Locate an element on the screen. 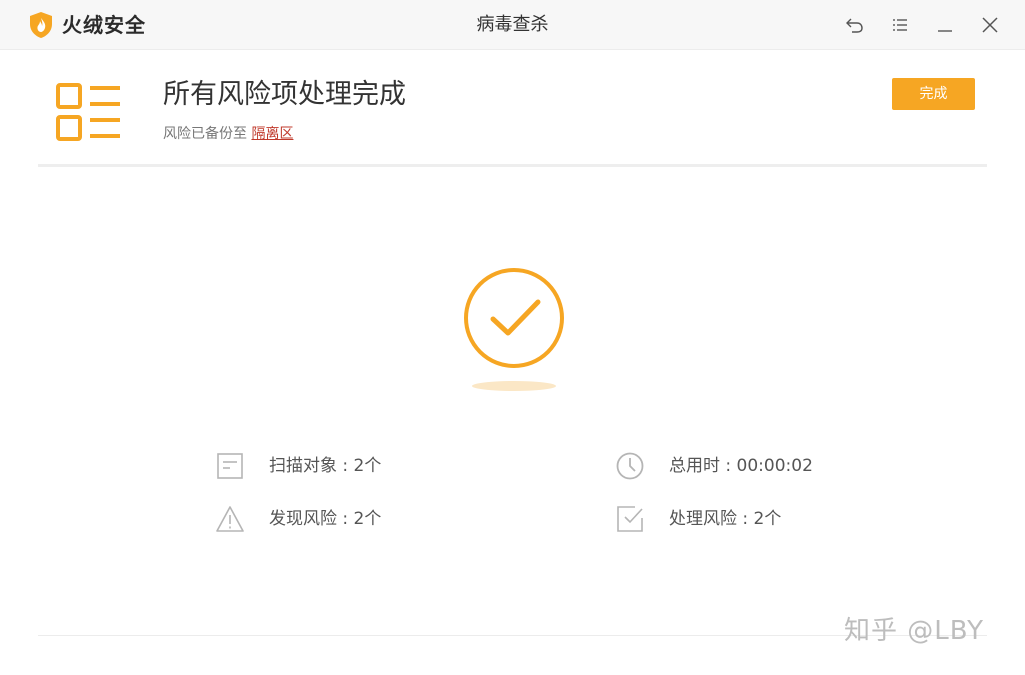 The height and width of the screenshot is (675, 1025). success-check-icon is located at coordinates (515, 329).